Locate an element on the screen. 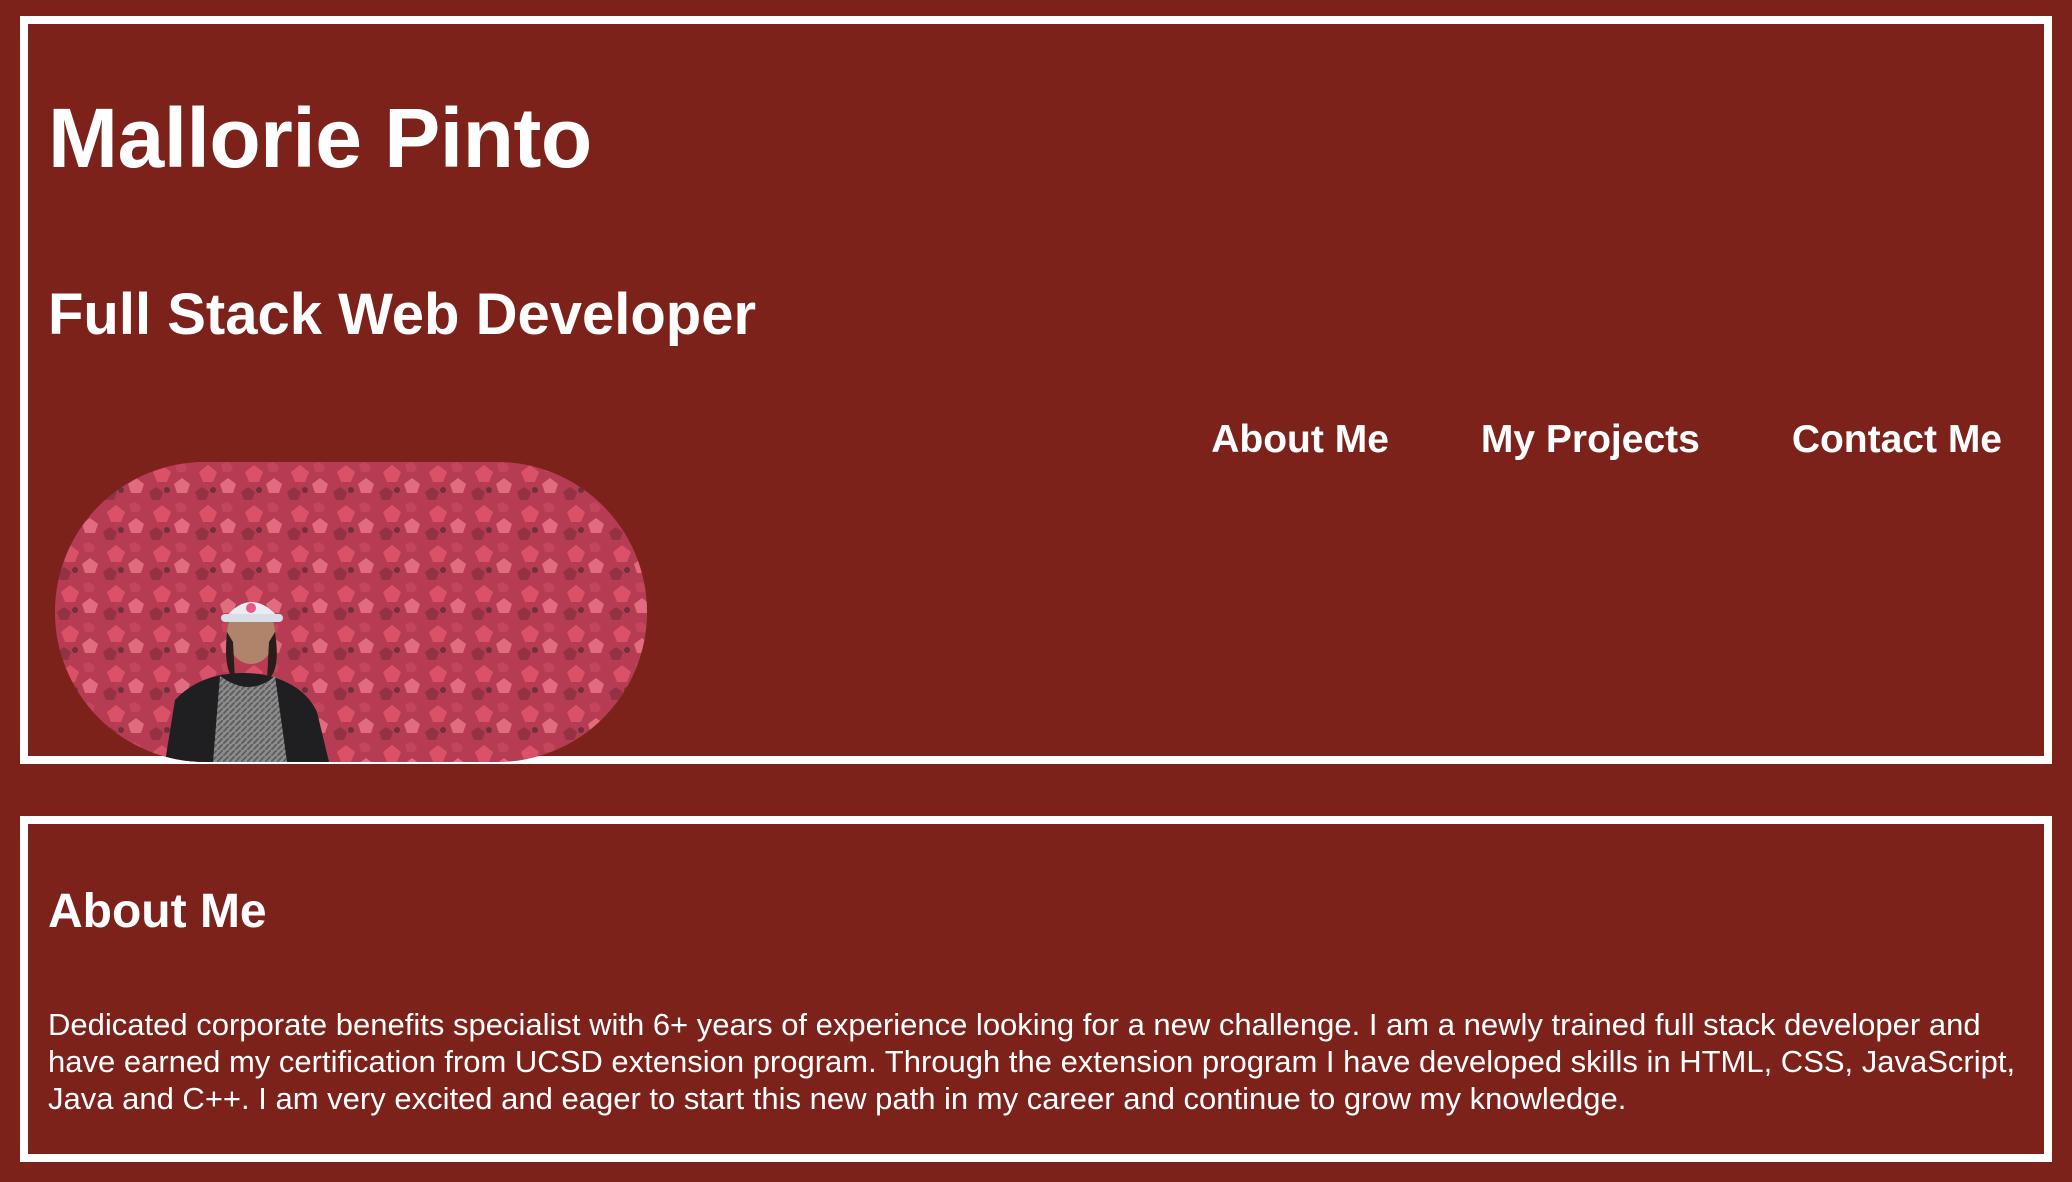 This screenshot has width=2072, height=1182. job-title: Full Stack Web Developer is located at coordinates (402, 314).